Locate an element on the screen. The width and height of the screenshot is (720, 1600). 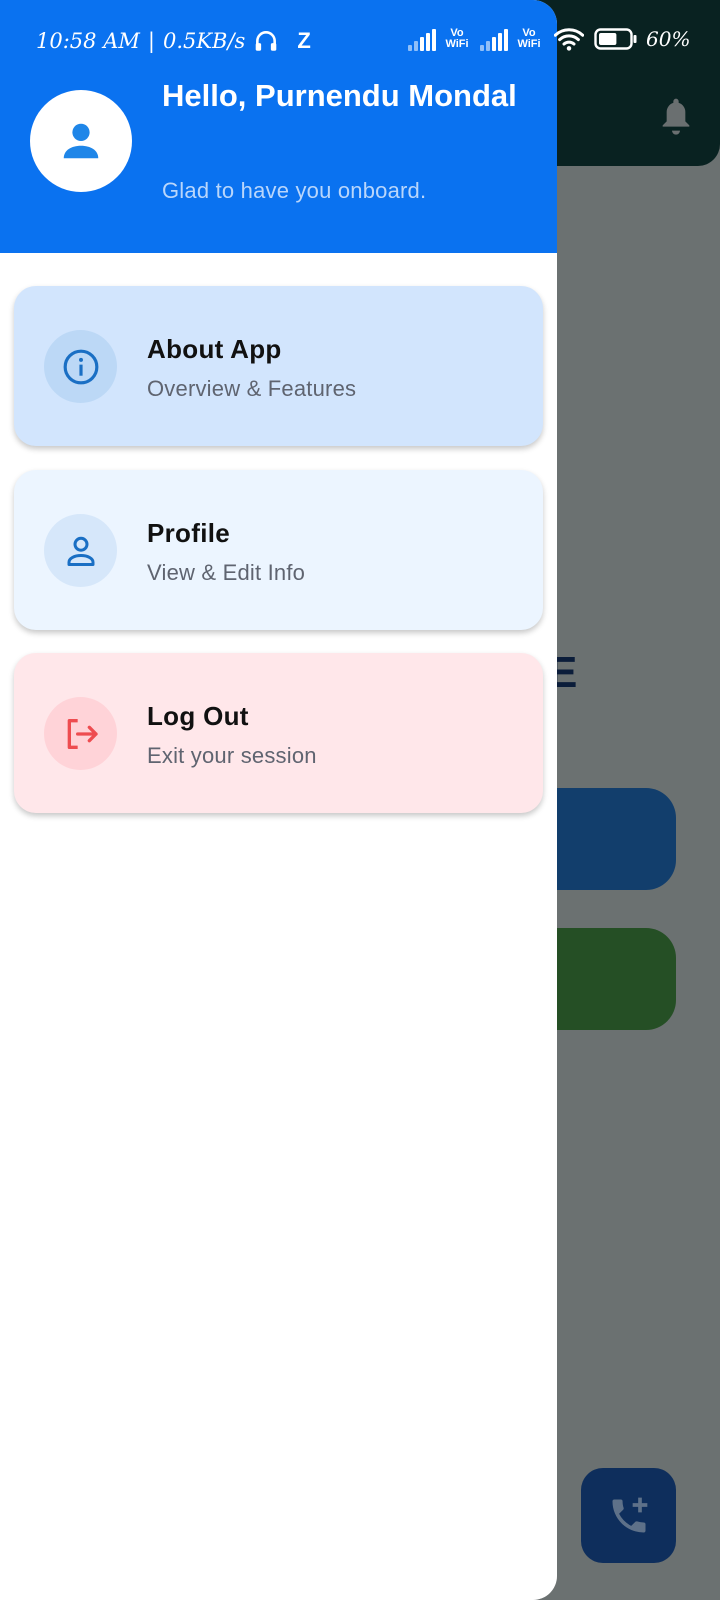
status-bar: 10:58 AM | 0.5KB/s Z Vo WiFi Vo WiFi 60% is located at coordinates (360, 43).